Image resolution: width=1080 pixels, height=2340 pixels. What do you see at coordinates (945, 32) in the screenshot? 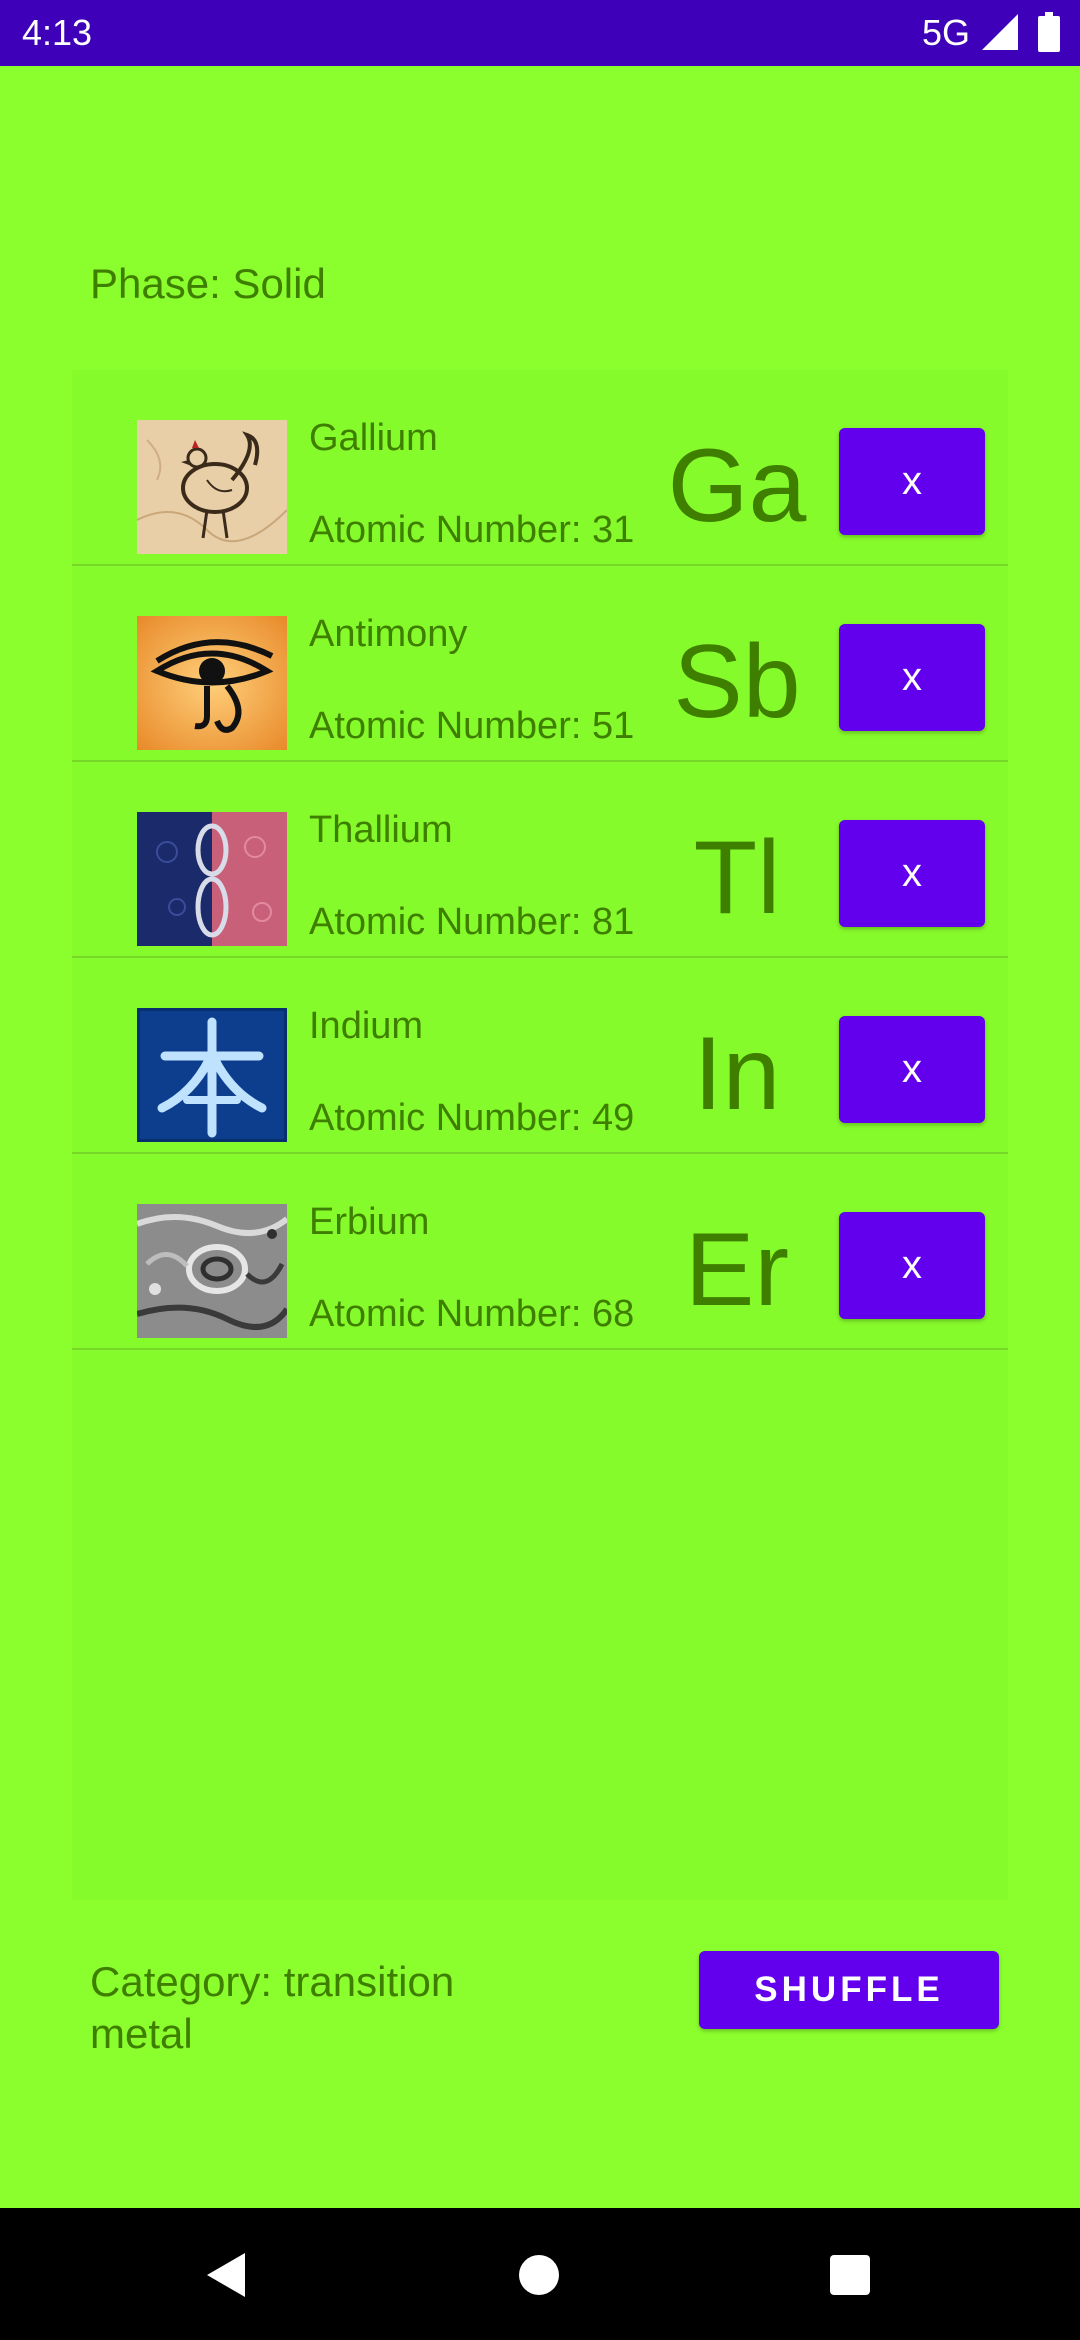
I see `network-type: 5G` at bounding box center [945, 32].